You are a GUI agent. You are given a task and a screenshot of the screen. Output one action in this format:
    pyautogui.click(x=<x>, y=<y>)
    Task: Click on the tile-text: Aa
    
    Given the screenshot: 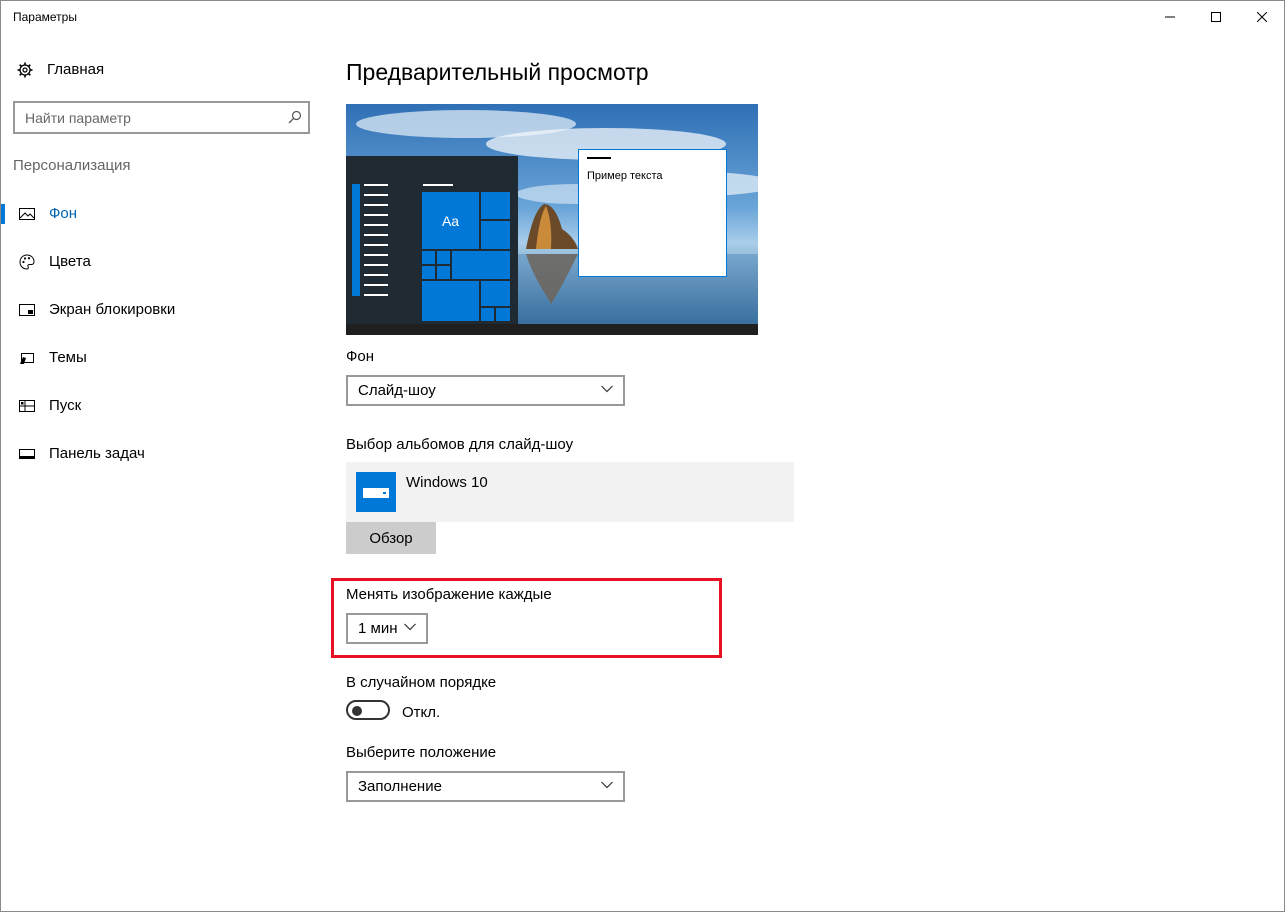 What is the action you would take?
    pyautogui.click(x=450, y=220)
    